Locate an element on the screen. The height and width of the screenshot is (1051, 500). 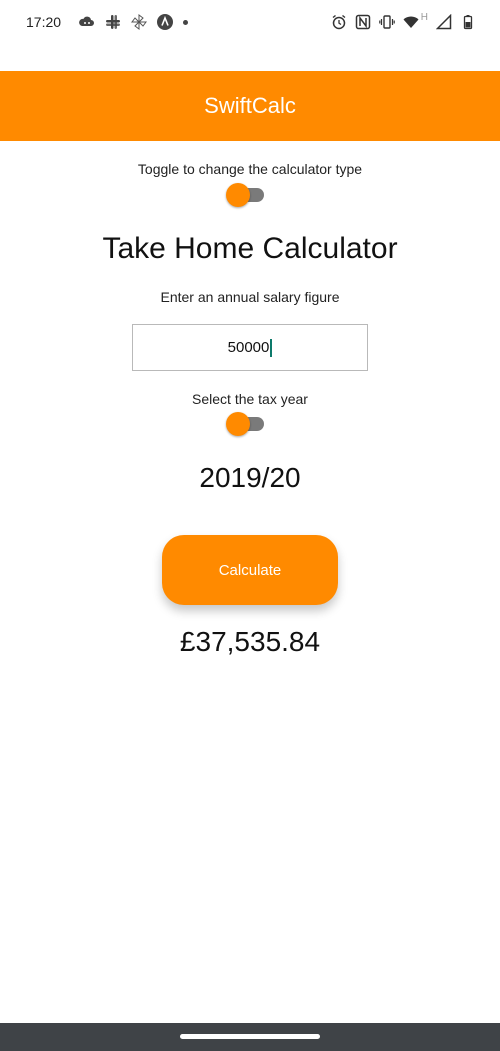
status-time: 17:20 is located at coordinates (44, 22).